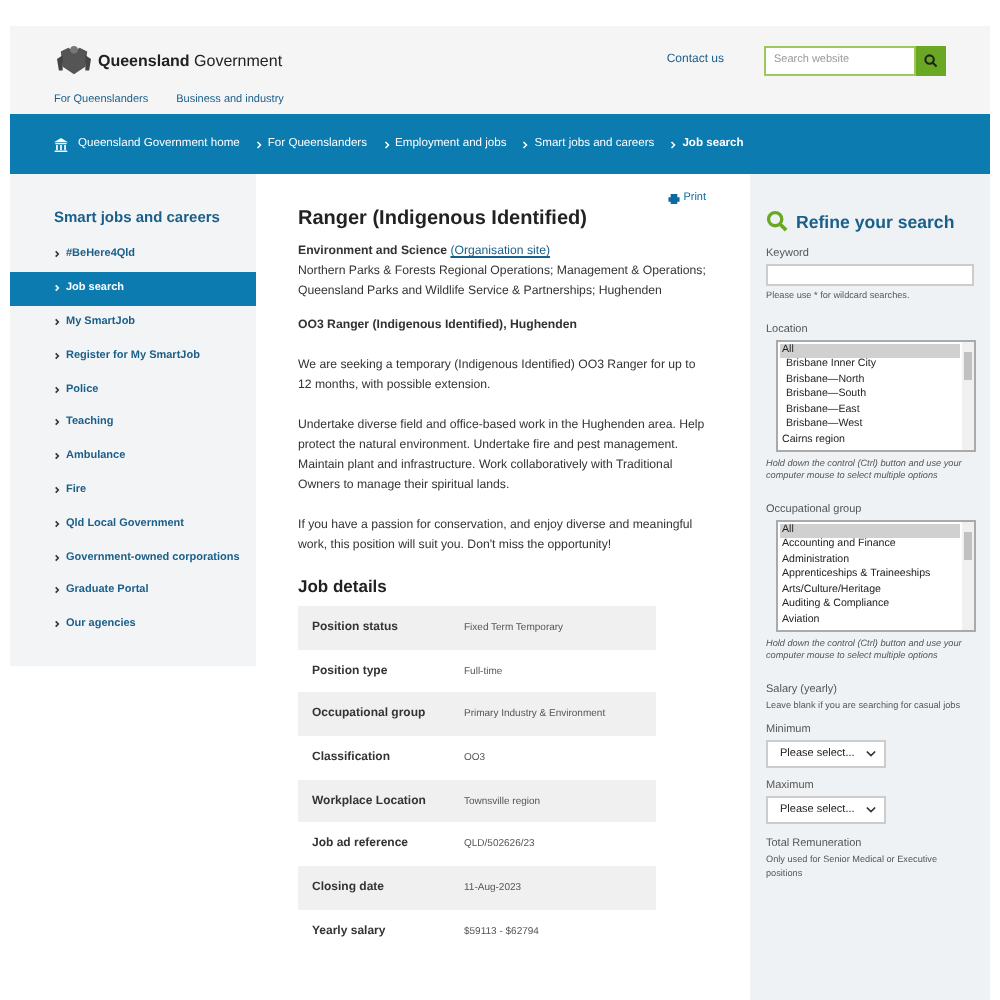 This screenshot has height=1000, width=1000. What do you see at coordinates (61, 144) in the screenshot?
I see `building-icon` at bounding box center [61, 144].